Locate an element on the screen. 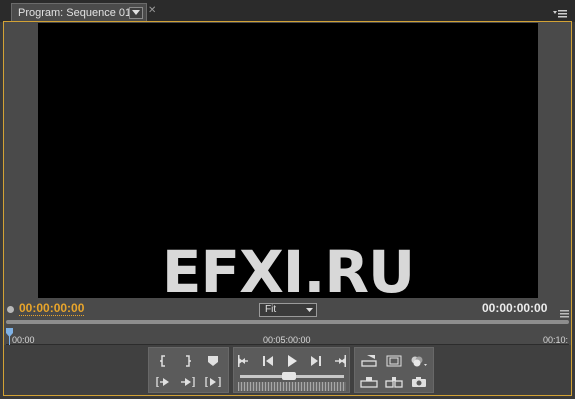  time-ruler: 00:00 00:05:00:00 00:10: is located at coordinates (287, 335).